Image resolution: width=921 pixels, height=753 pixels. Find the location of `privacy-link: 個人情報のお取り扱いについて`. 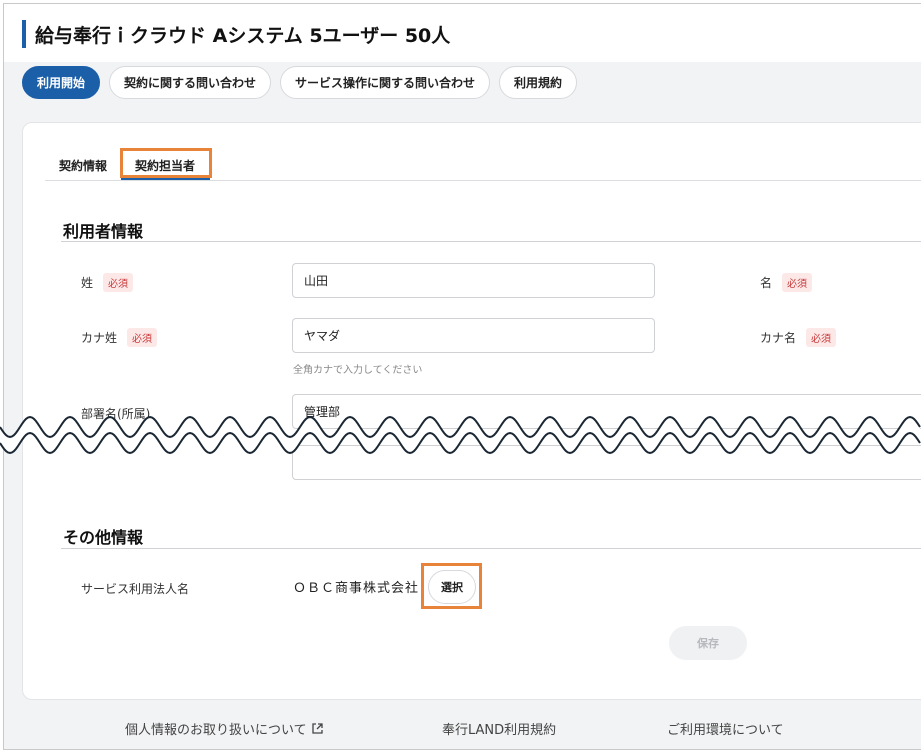

privacy-link: 個人情報のお取り扱いについて is located at coordinates (224, 728).